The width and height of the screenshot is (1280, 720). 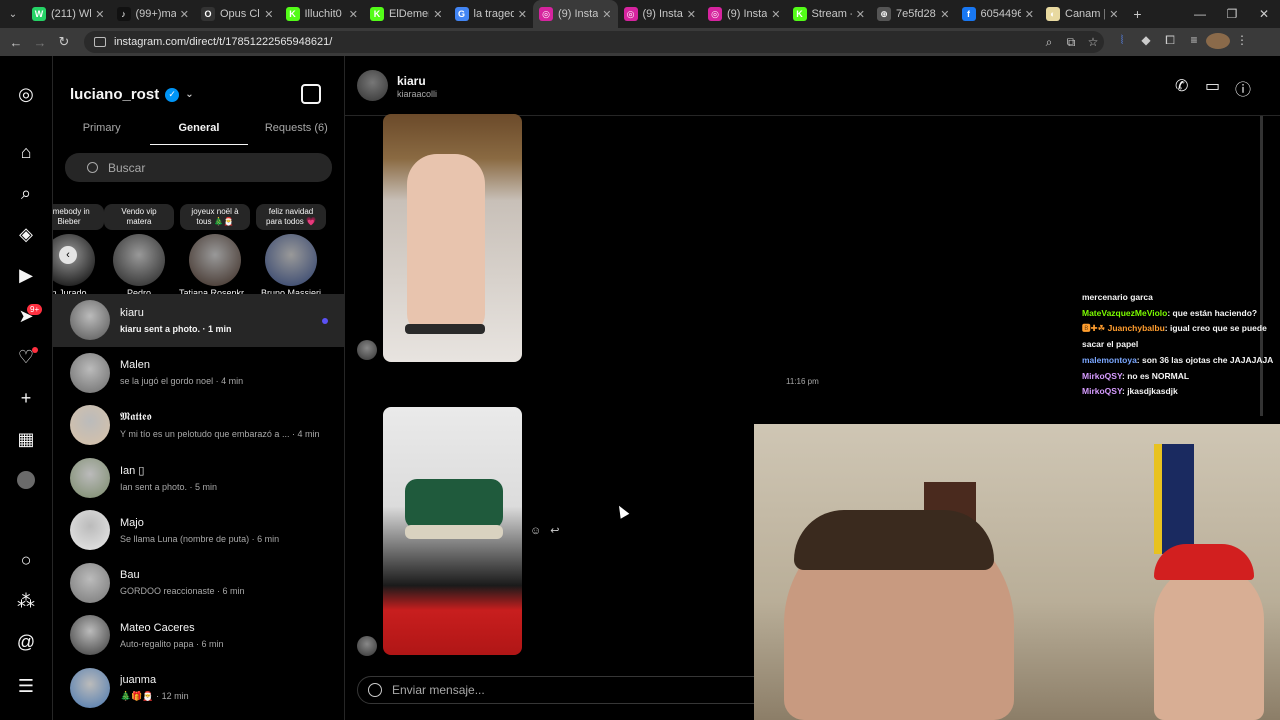 I want to click on browser-tab: K Stream - K ✕, so click(x=829, y=14).